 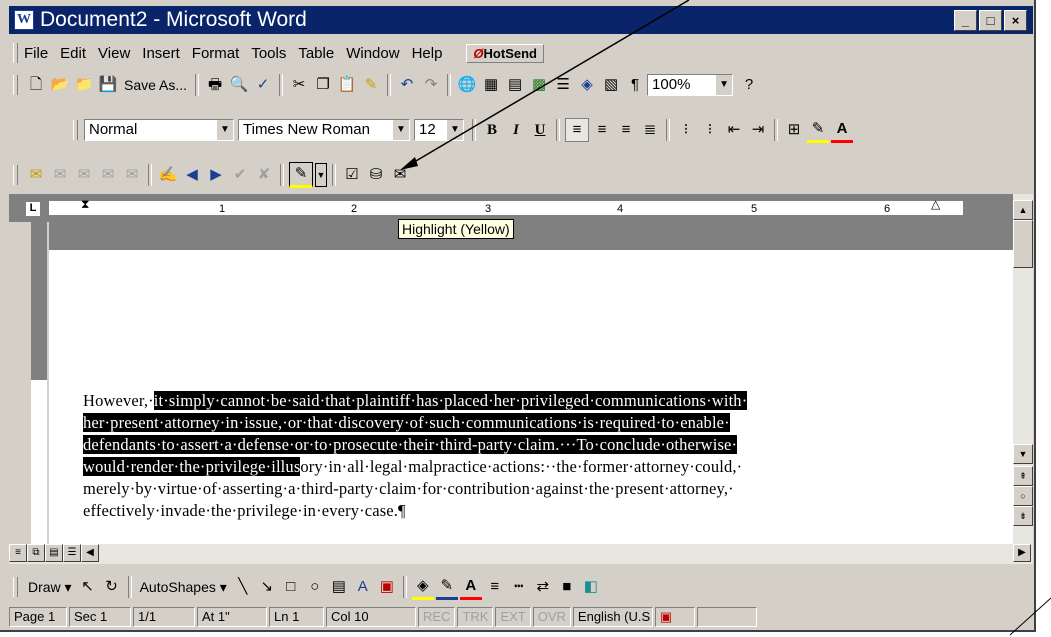 What do you see at coordinates (108, 175) in the screenshot?
I see `next-comment-icon: ✉` at bounding box center [108, 175].